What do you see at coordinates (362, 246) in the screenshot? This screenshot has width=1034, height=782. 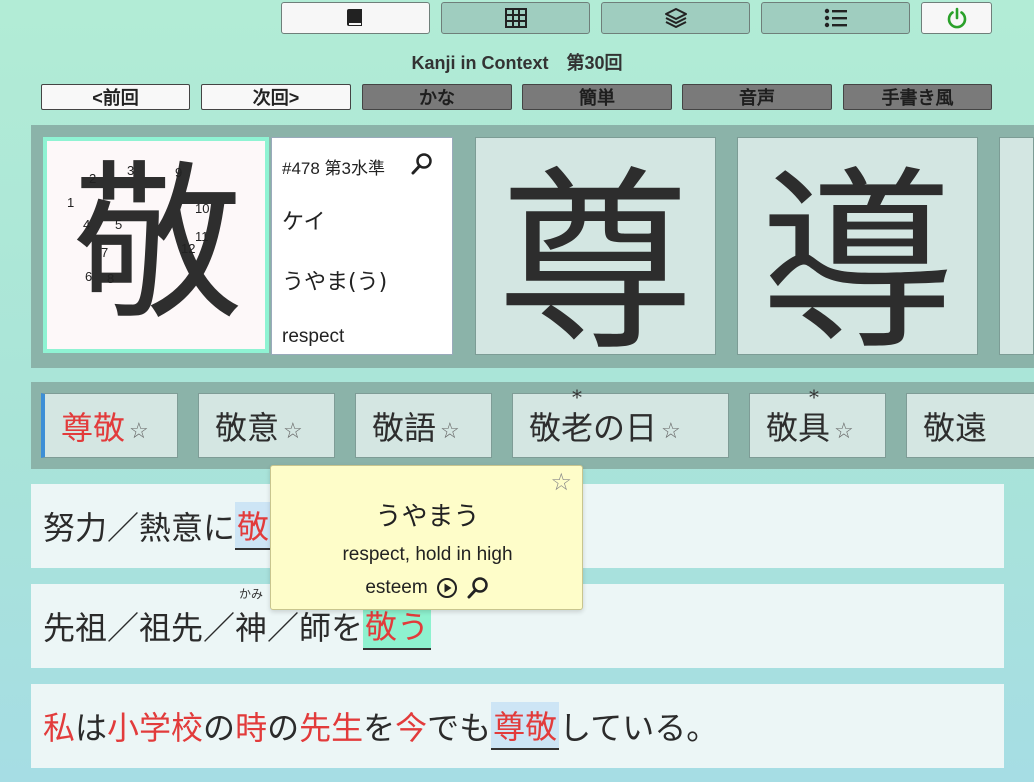 I see `kanji-info-card: #478 第3水準 ケイ うやま(う) respect` at bounding box center [362, 246].